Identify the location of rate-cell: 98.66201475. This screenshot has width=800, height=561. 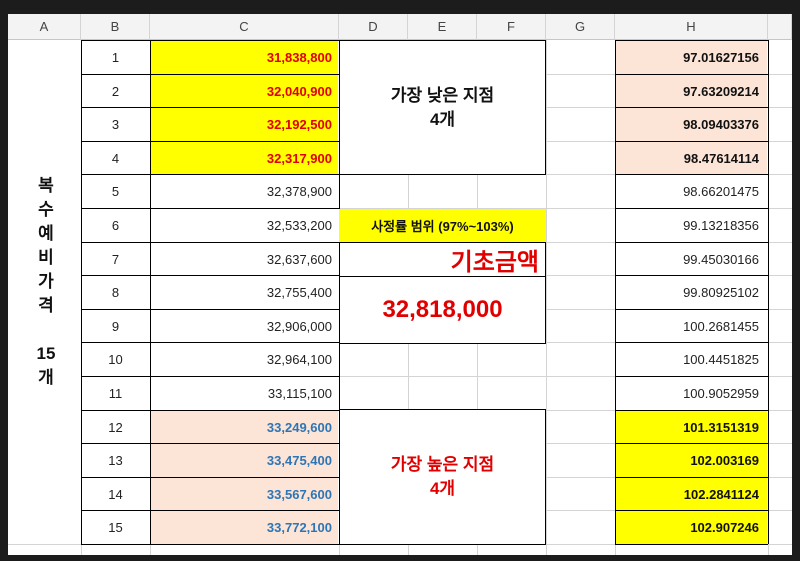
(691, 191).